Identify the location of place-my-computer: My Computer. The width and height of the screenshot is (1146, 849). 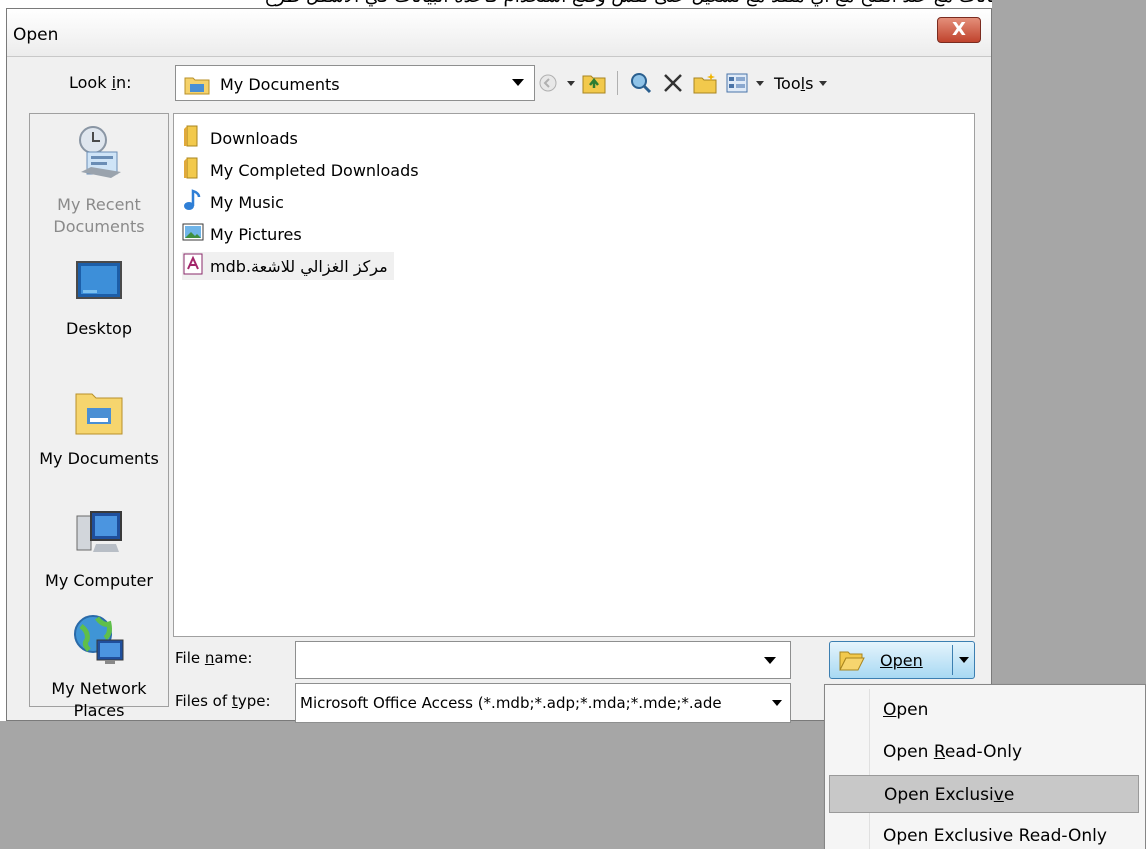
(99, 551).